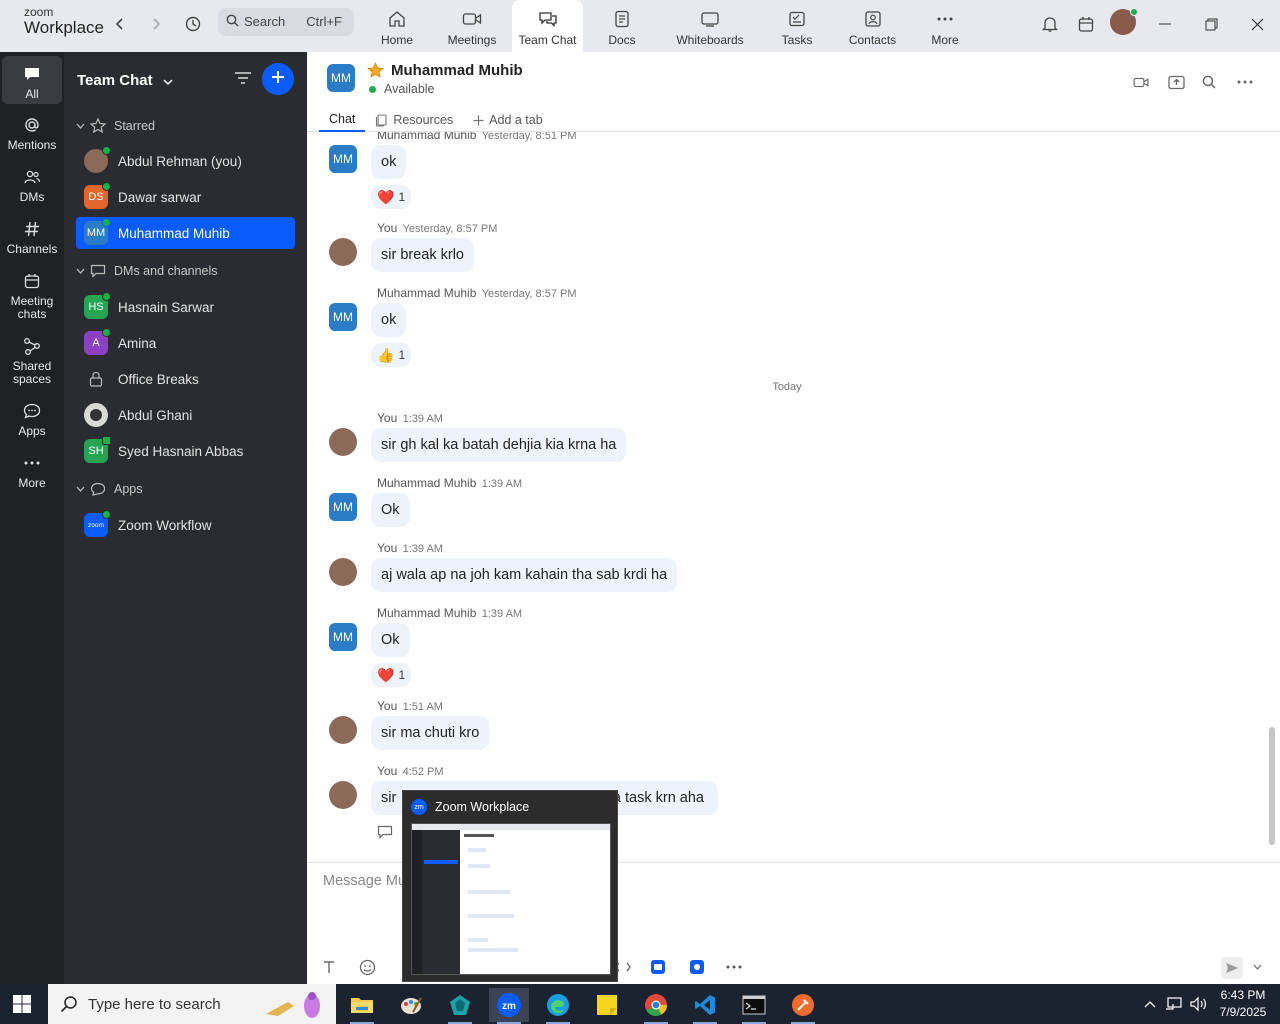 This screenshot has height=1024, width=1280. I want to click on search-input: Search Ctrl+F, so click(286, 22).